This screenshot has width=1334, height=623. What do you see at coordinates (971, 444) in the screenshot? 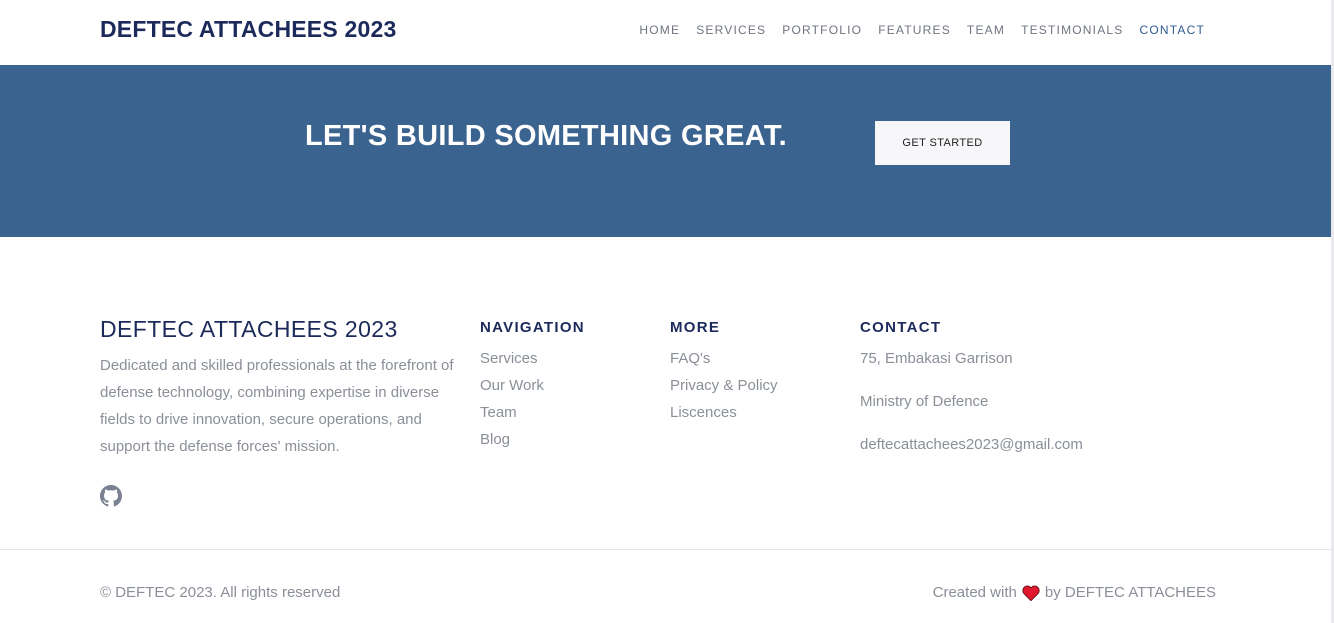
I see `contact-email: deftecattachees2023@gmail.com` at bounding box center [971, 444].